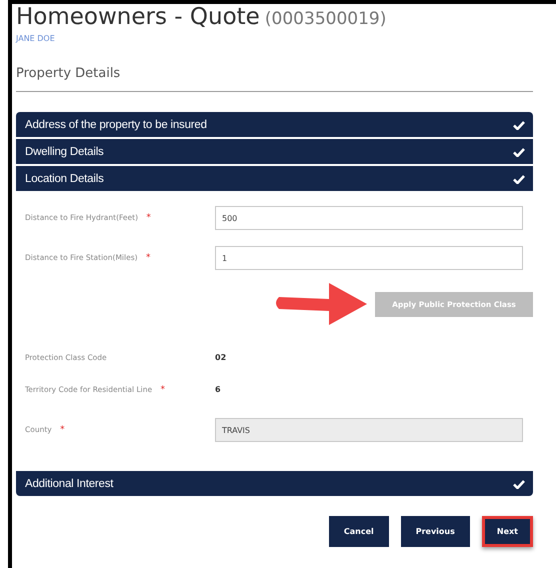  What do you see at coordinates (220, 357) in the screenshot?
I see `field-value: 02` at bounding box center [220, 357].